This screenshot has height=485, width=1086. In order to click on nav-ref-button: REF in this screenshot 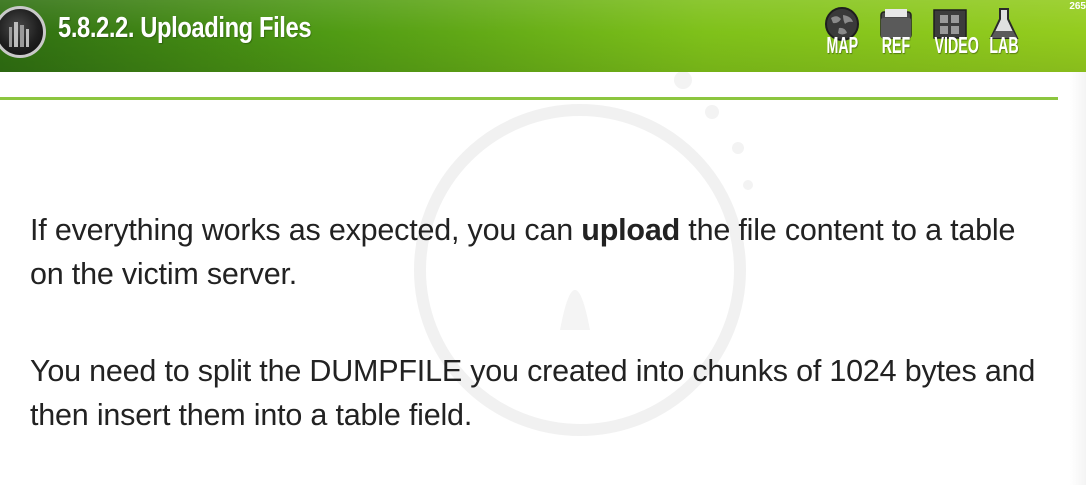, I will do `click(896, 35)`.